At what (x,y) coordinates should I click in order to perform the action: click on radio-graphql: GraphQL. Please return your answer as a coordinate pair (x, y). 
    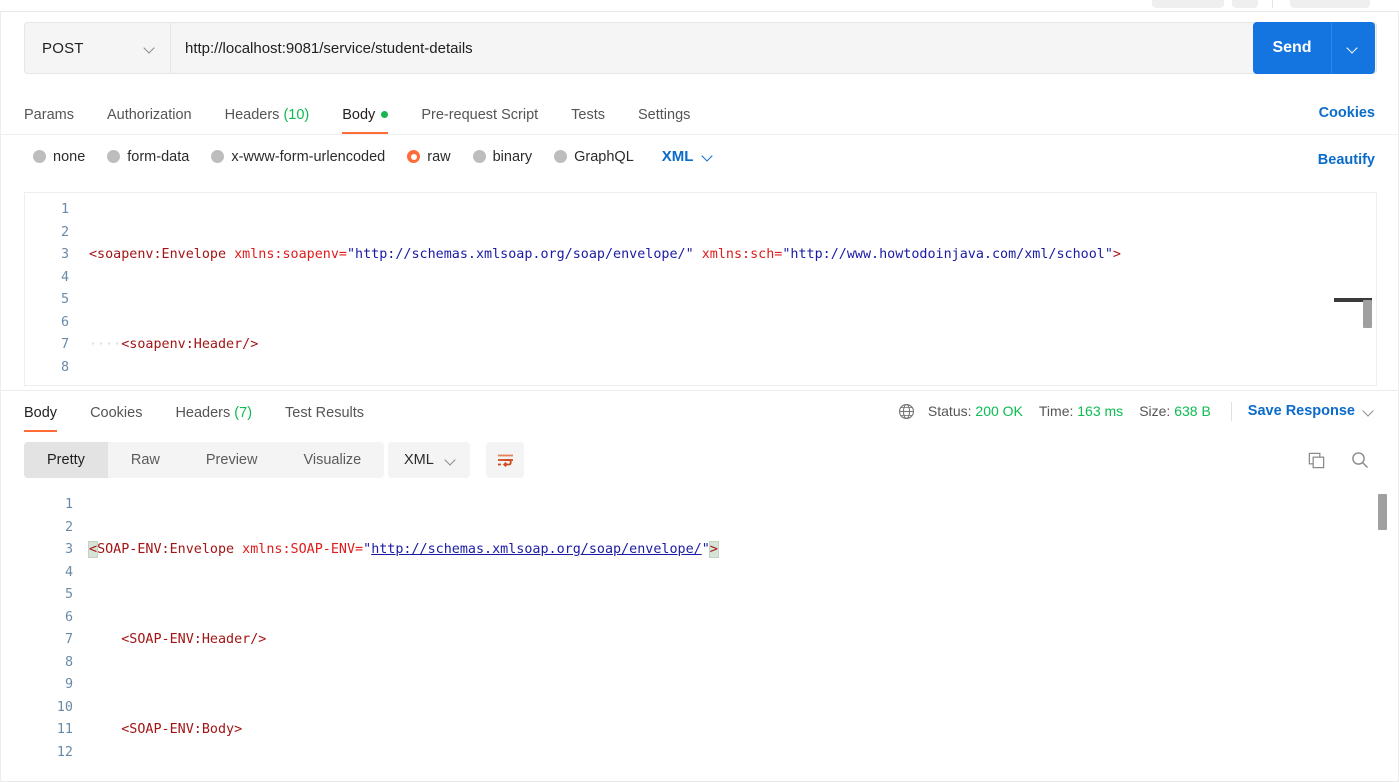
    Looking at the image, I should click on (594, 157).